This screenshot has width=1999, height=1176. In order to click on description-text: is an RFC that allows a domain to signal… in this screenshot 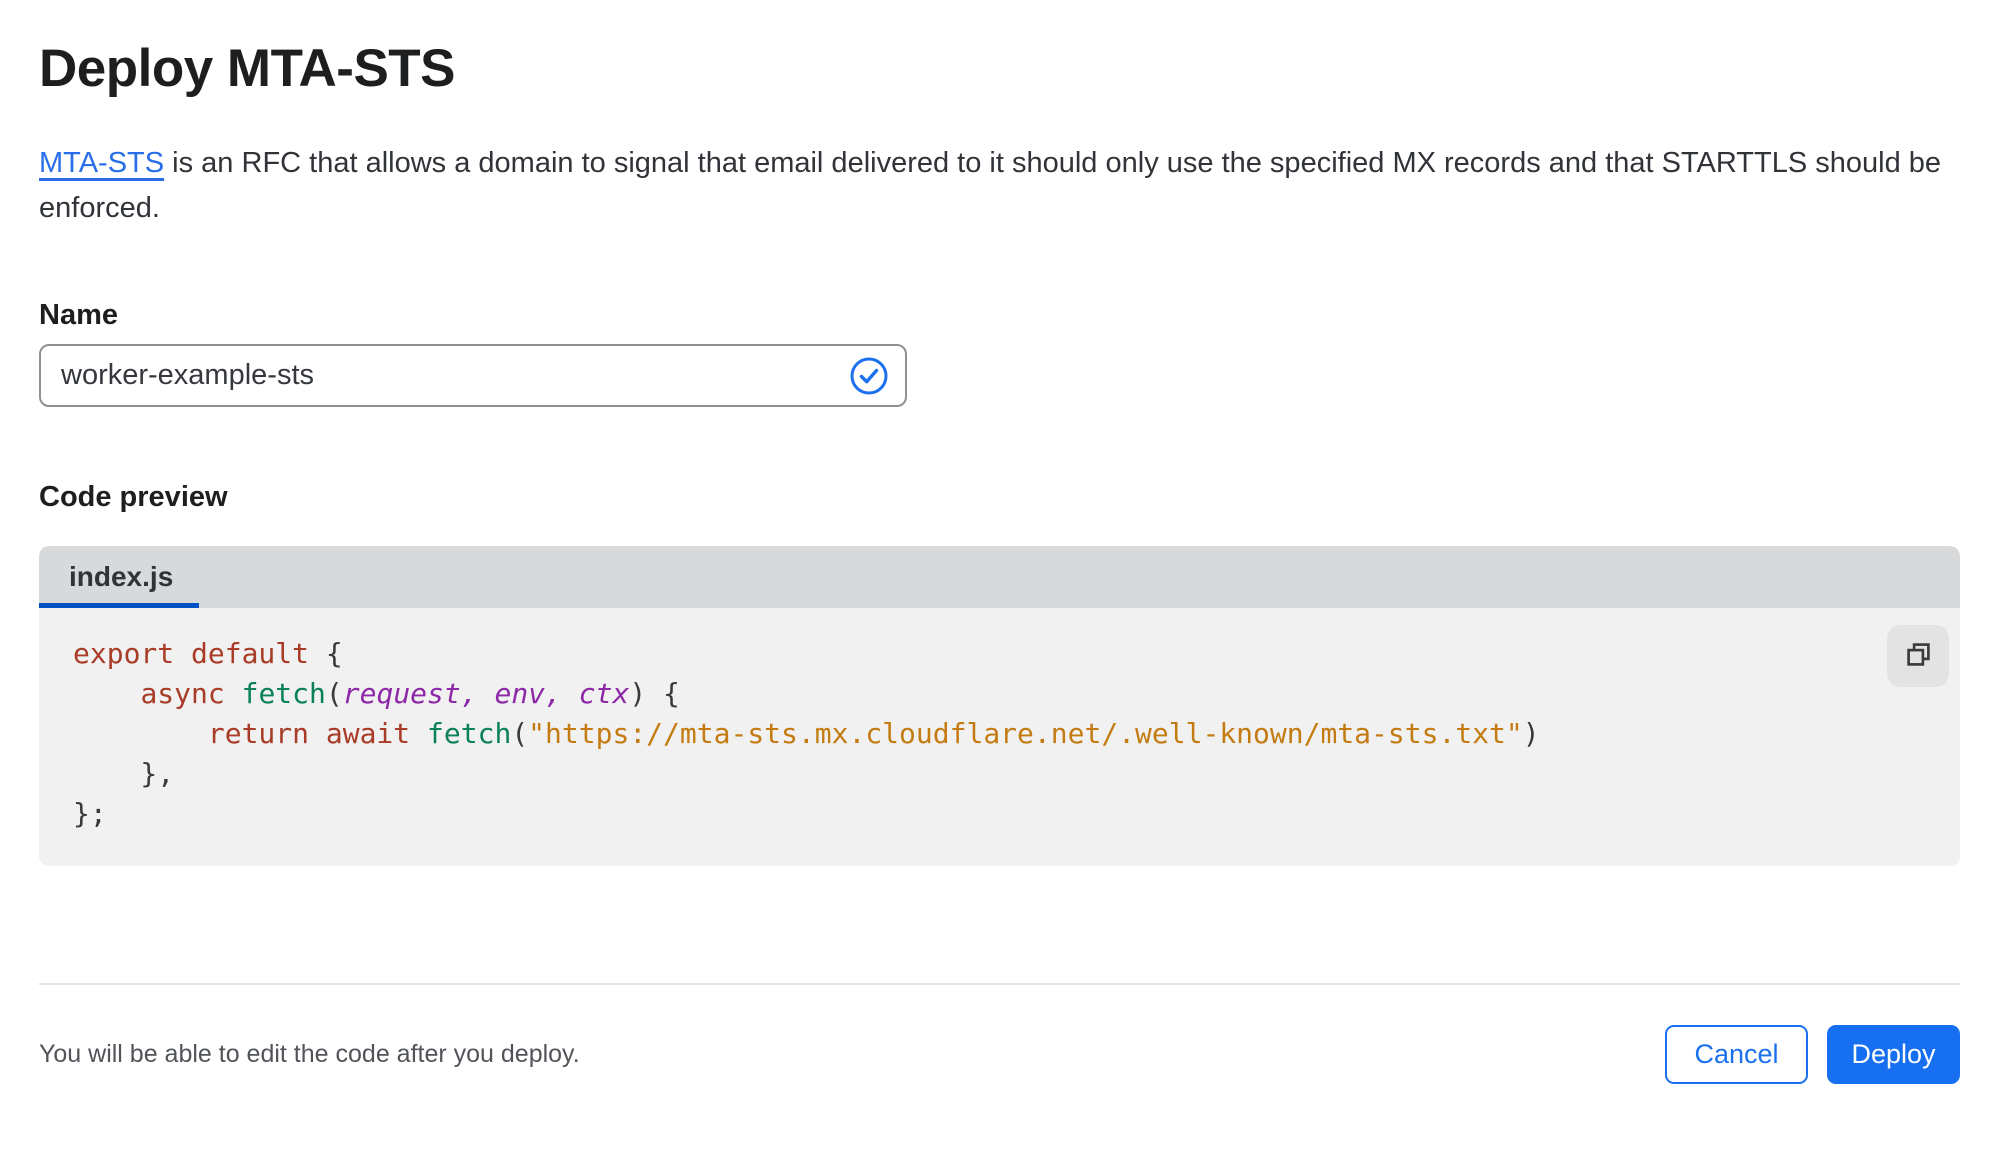, I will do `click(990, 185)`.